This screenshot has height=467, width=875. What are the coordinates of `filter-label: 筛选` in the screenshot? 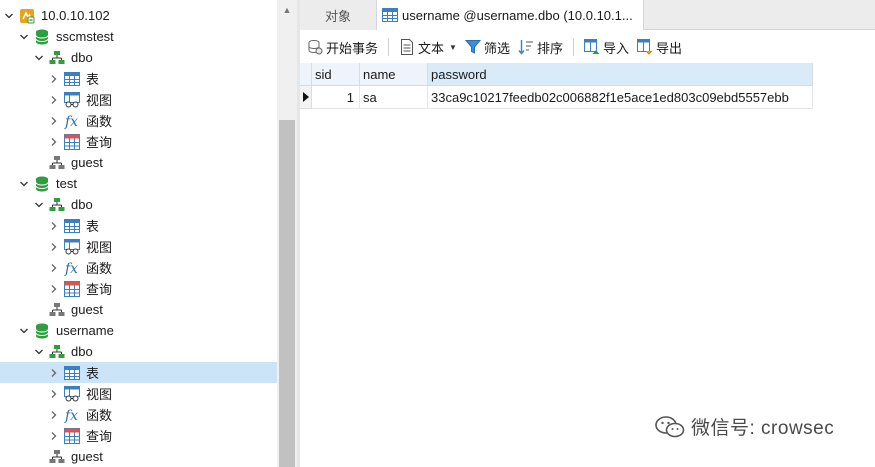 It's located at (496, 48).